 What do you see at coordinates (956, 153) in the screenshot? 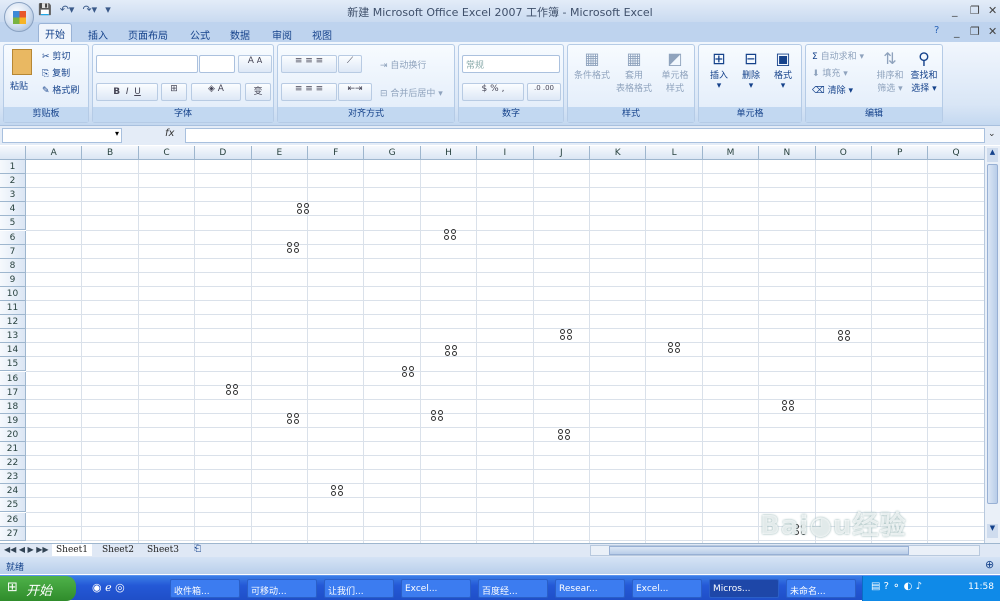
I see `column-header: Q` at bounding box center [956, 153].